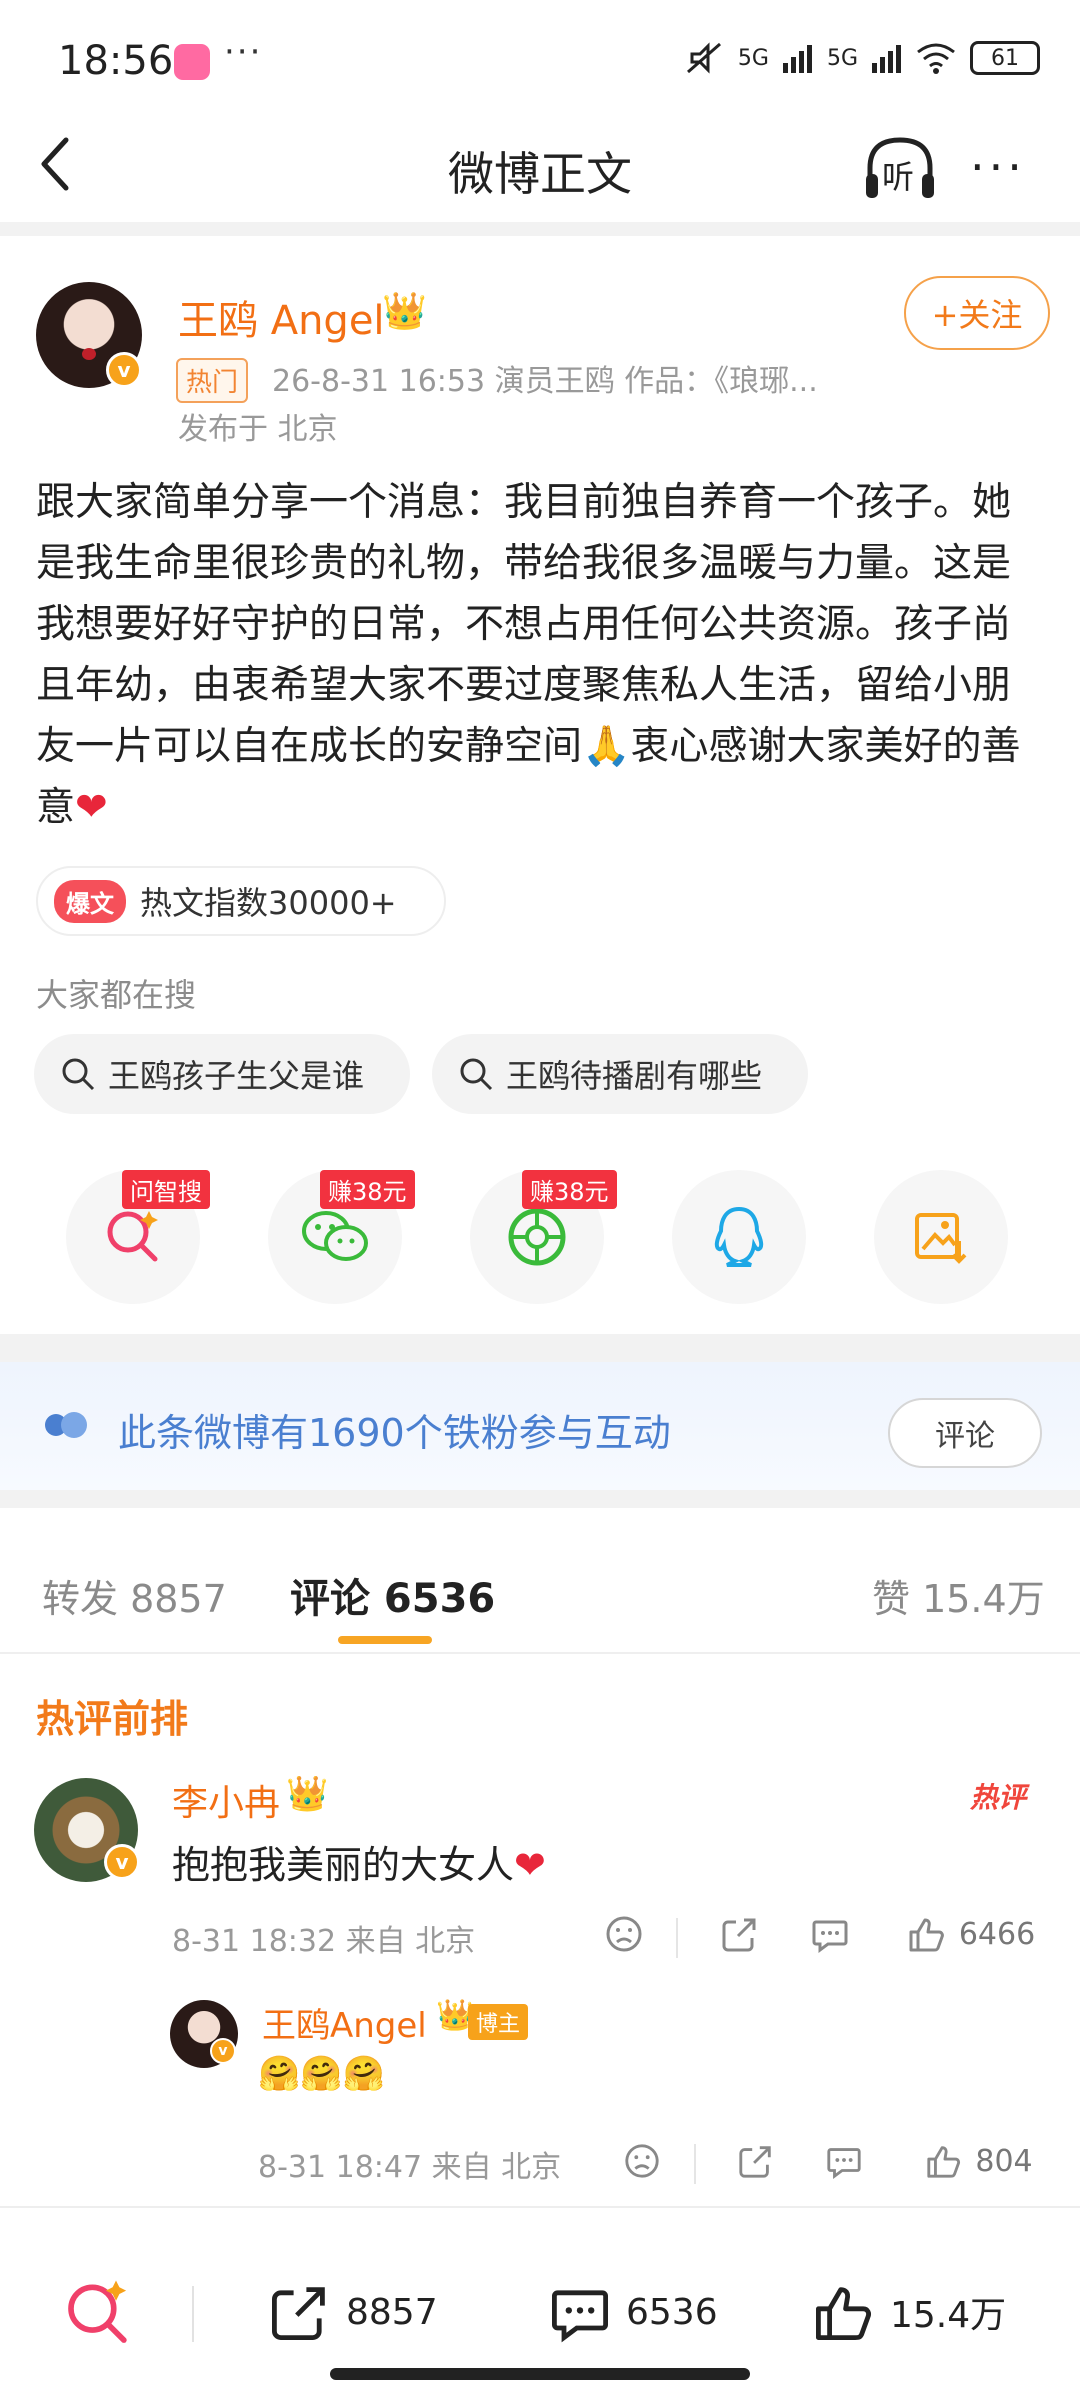 The height and width of the screenshot is (2400, 1080). I want to click on bottom-action-bar: 8857 6536 15.4万, so click(540, 2303).